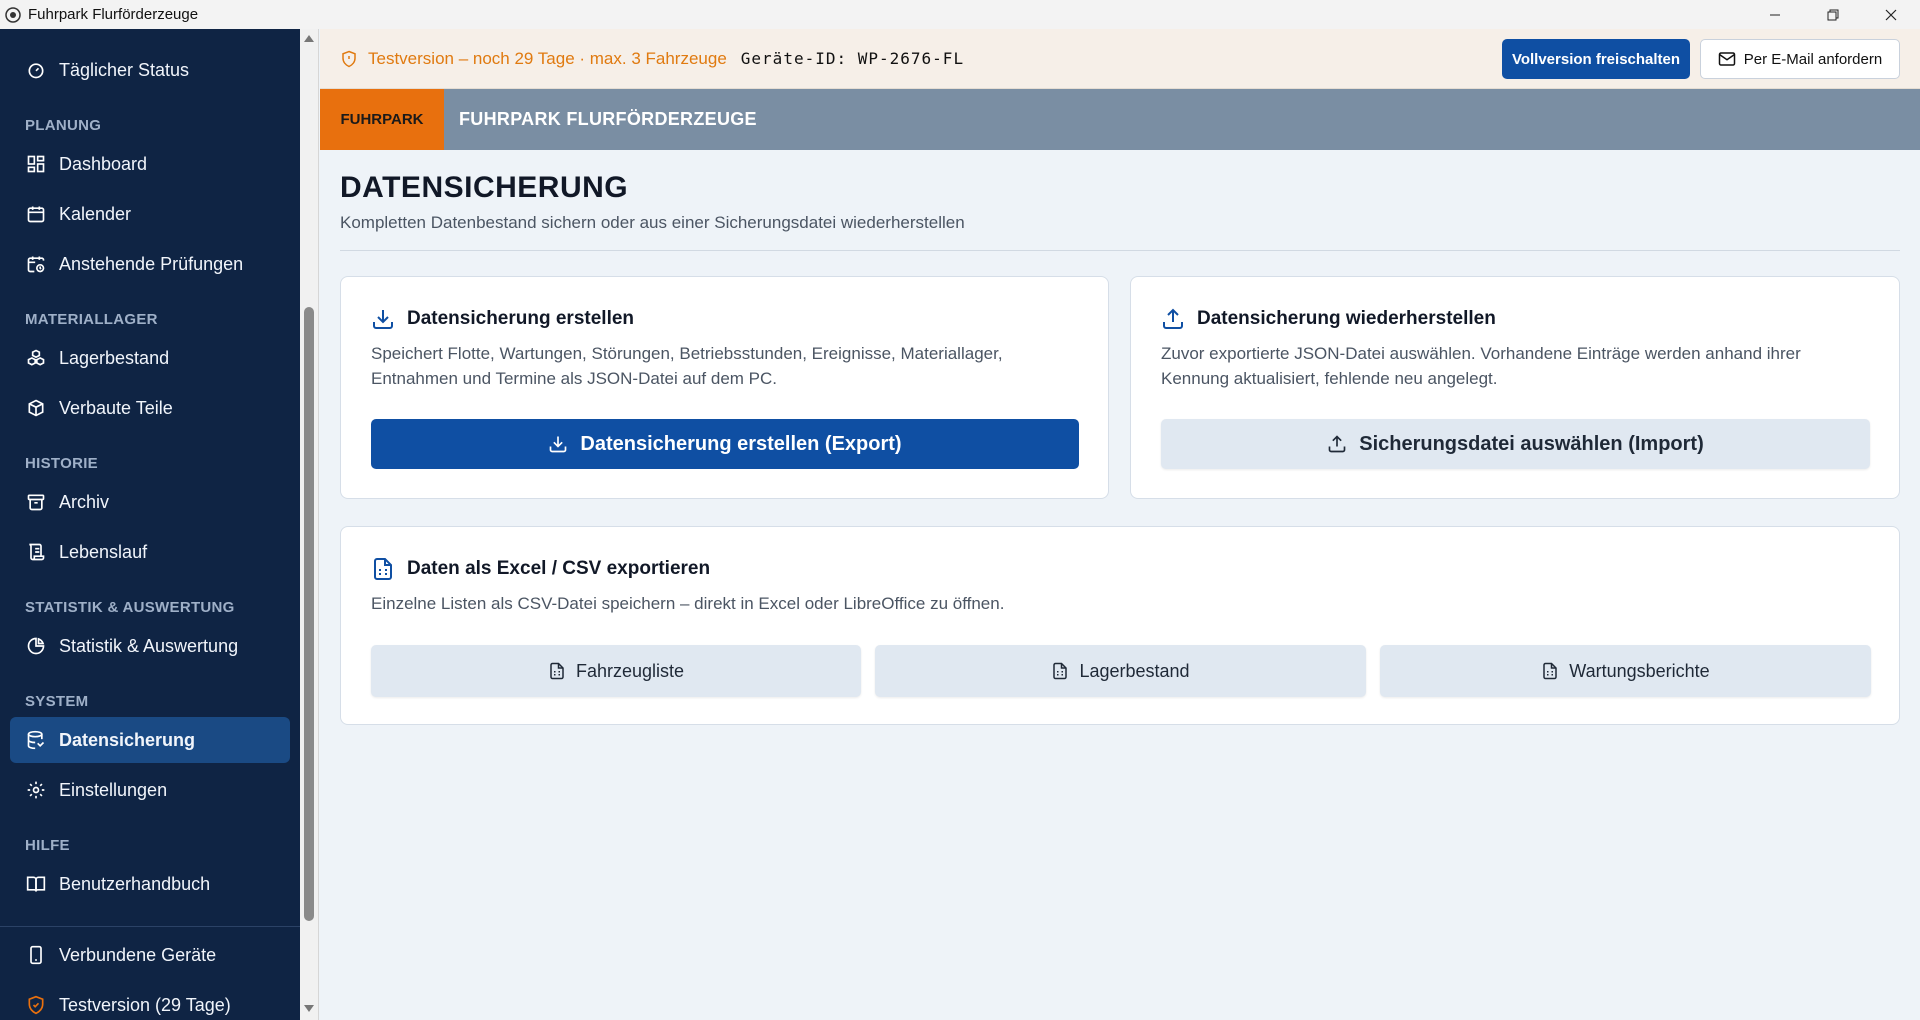 This screenshot has width=1920, height=1020. What do you see at coordinates (1727, 59) in the screenshot?
I see `mail-icon` at bounding box center [1727, 59].